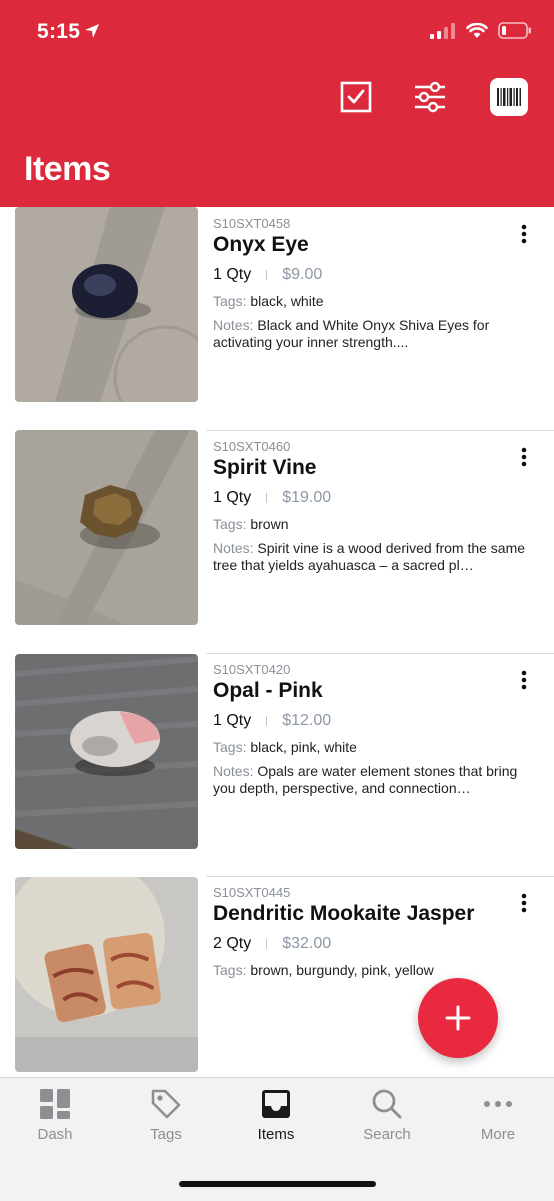 The height and width of the screenshot is (1201, 554). Describe the element at coordinates (387, 1123) in the screenshot. I see `tab-search: Search` at that location.